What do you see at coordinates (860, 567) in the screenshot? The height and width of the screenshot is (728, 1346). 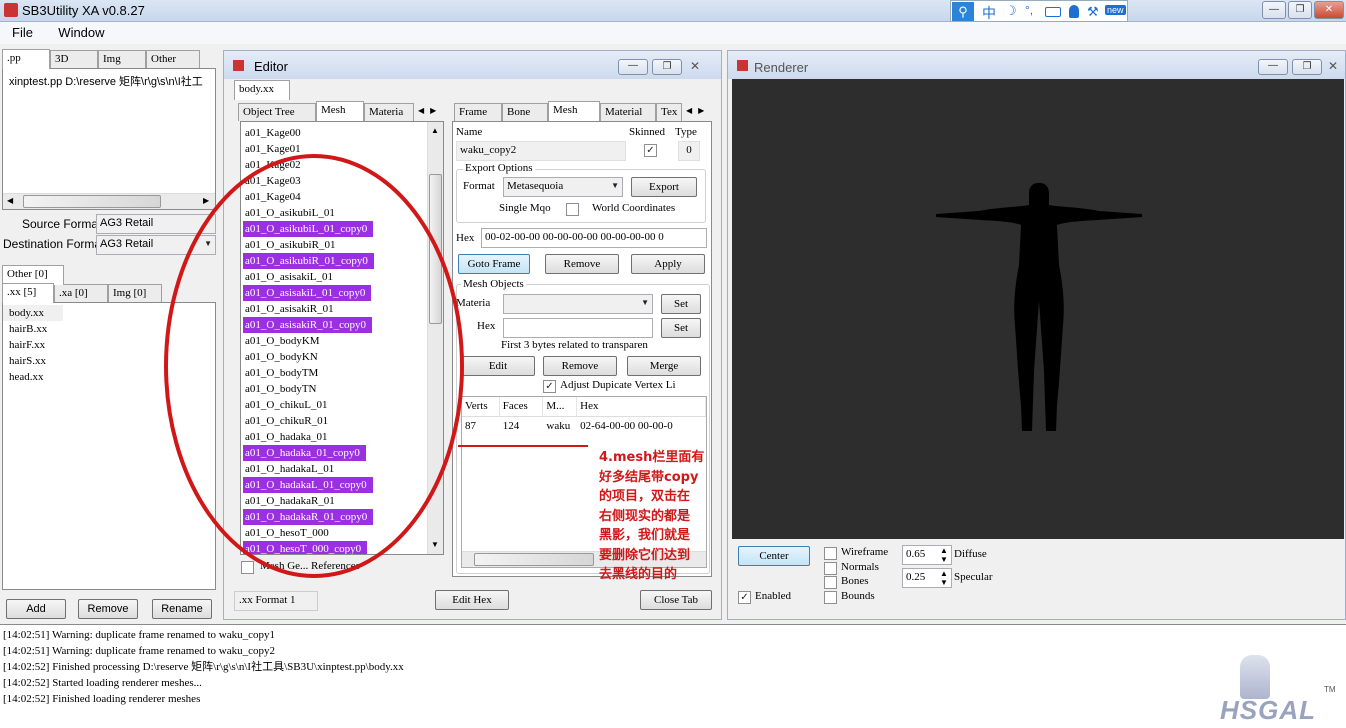 I see `normals-label: Normals` at bounding box center [860, 567].